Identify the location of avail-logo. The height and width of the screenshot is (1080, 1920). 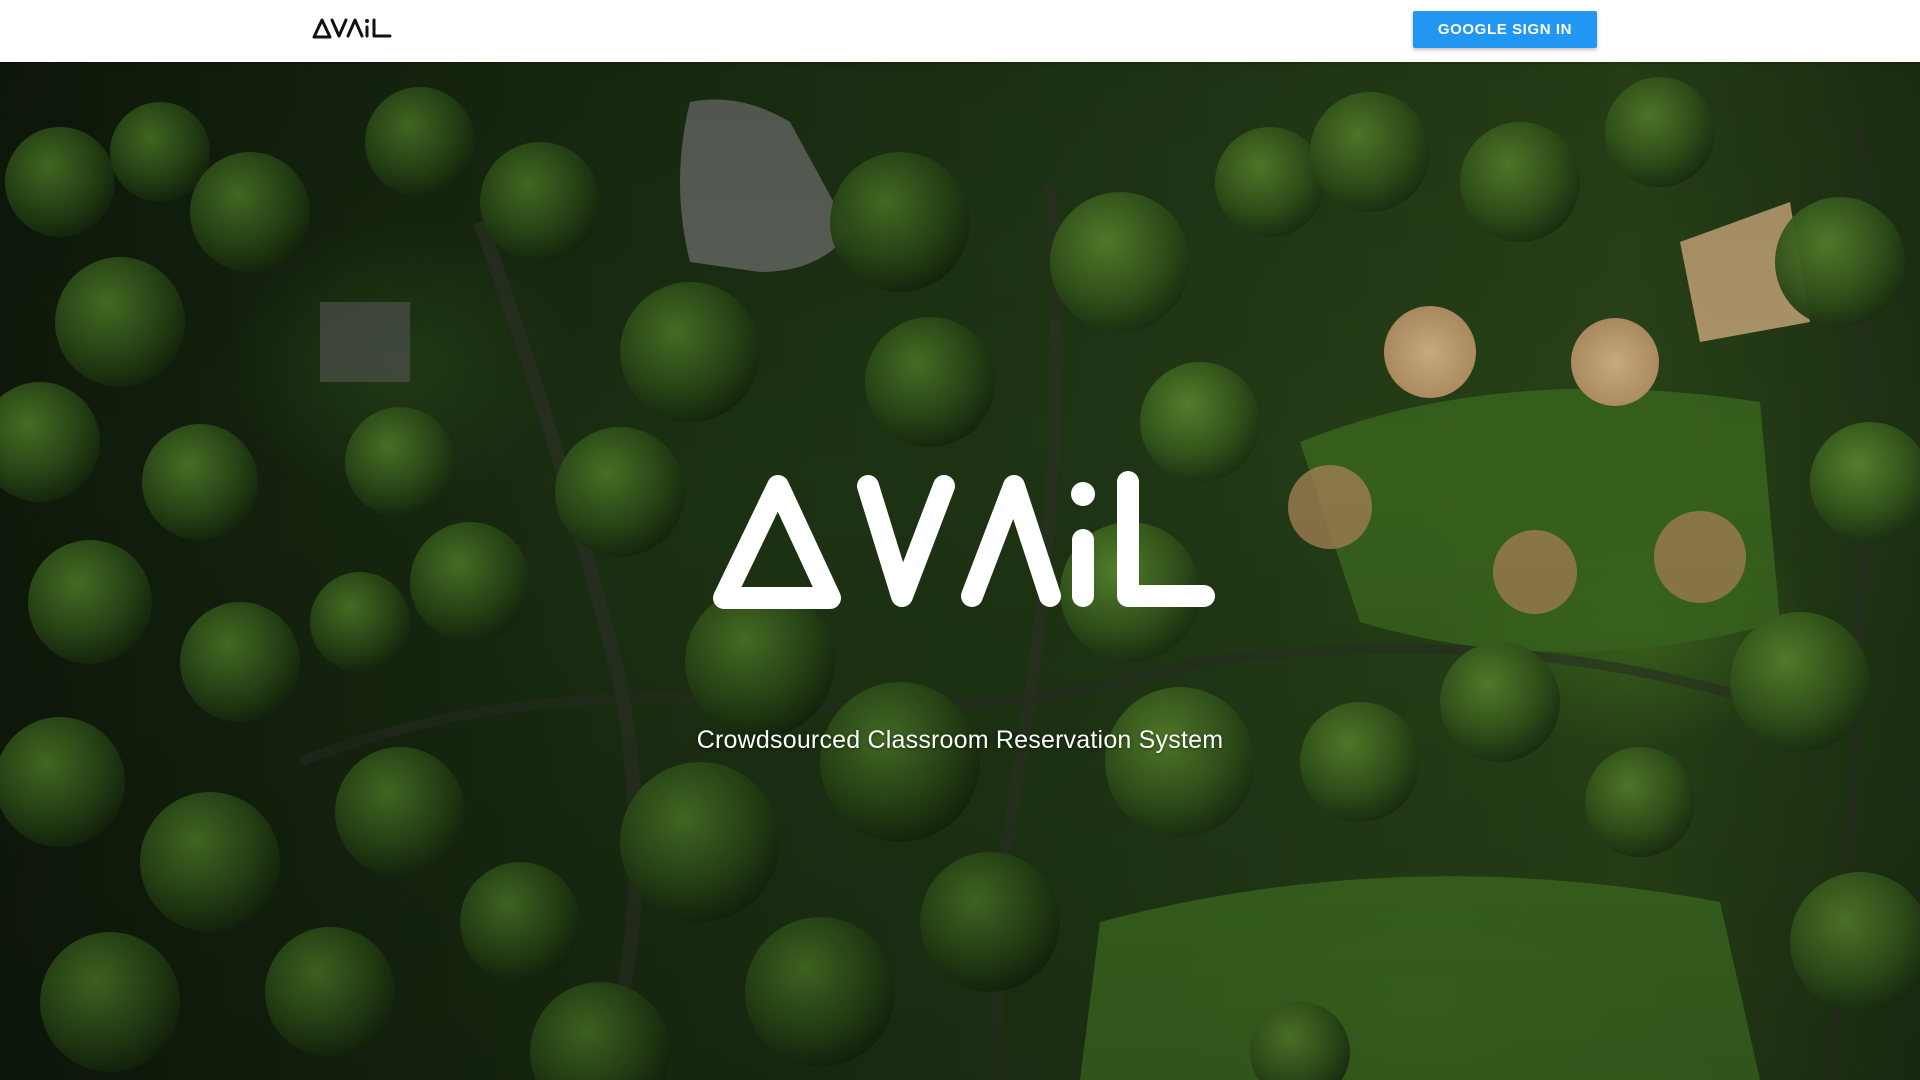
(352, 28).